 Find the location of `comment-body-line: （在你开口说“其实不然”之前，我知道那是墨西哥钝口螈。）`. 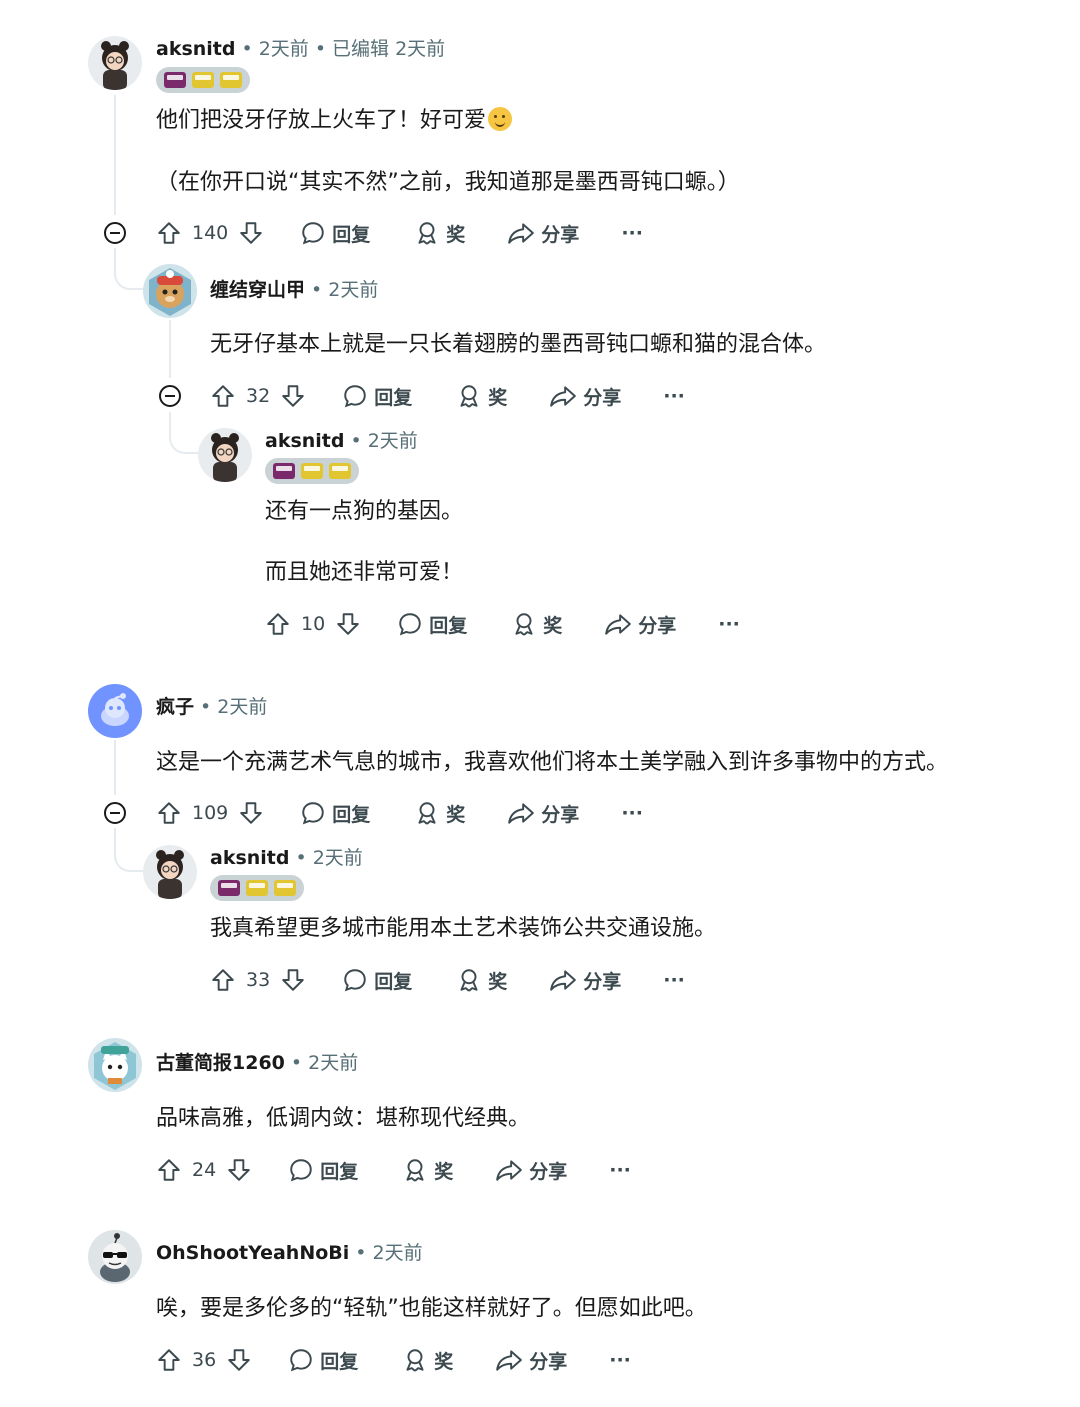

comment-body-line: （在你开口说“其实不然”之前，我知道那是墨西哥钝口螈。） is located at coordinates (448, 182).